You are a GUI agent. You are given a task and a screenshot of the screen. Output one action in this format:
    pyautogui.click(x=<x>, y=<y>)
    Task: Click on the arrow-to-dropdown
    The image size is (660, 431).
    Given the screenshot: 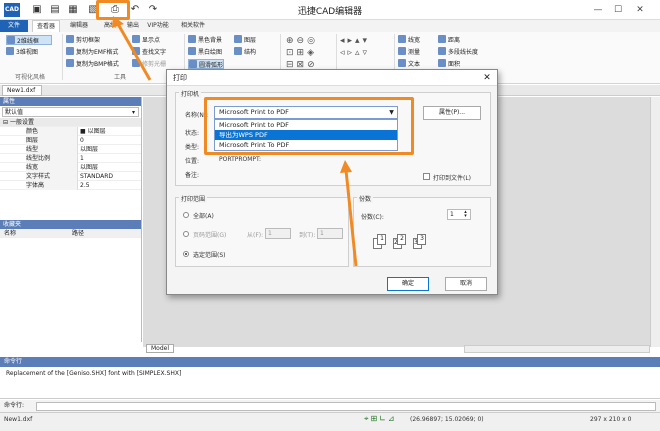 What is the action you would take?
    pyautogui.click(x=351, y=218)
    